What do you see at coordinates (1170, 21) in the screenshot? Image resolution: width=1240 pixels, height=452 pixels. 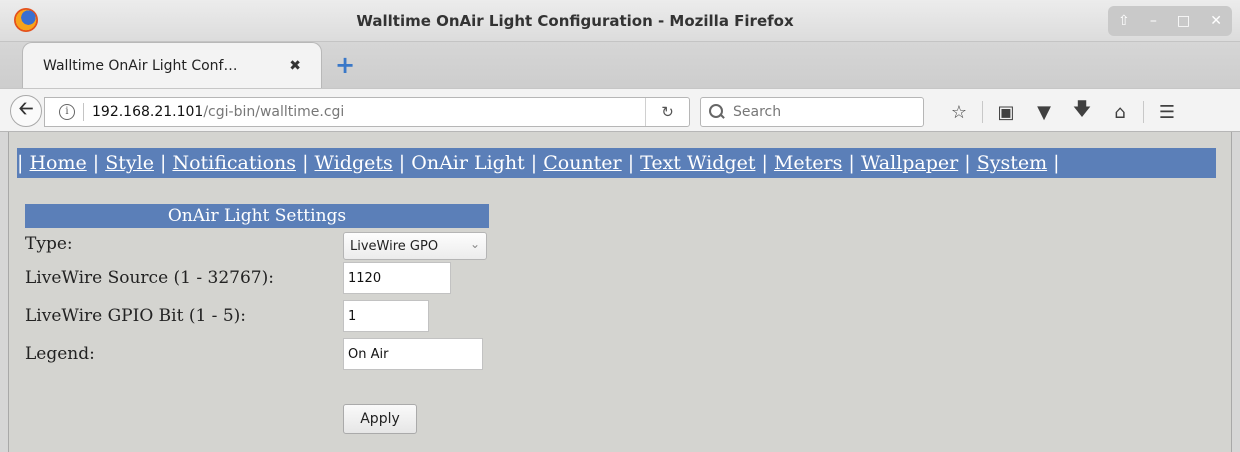 I see `window-controls: ⇧ – □ ✕` at bounding box center [1170, 21].